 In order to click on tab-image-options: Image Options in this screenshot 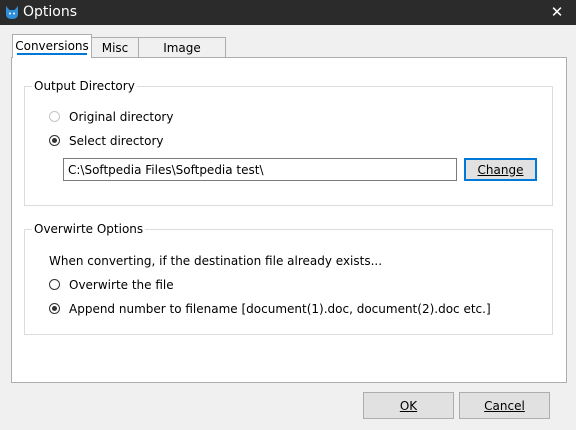, I will do `click(182, 56)`.